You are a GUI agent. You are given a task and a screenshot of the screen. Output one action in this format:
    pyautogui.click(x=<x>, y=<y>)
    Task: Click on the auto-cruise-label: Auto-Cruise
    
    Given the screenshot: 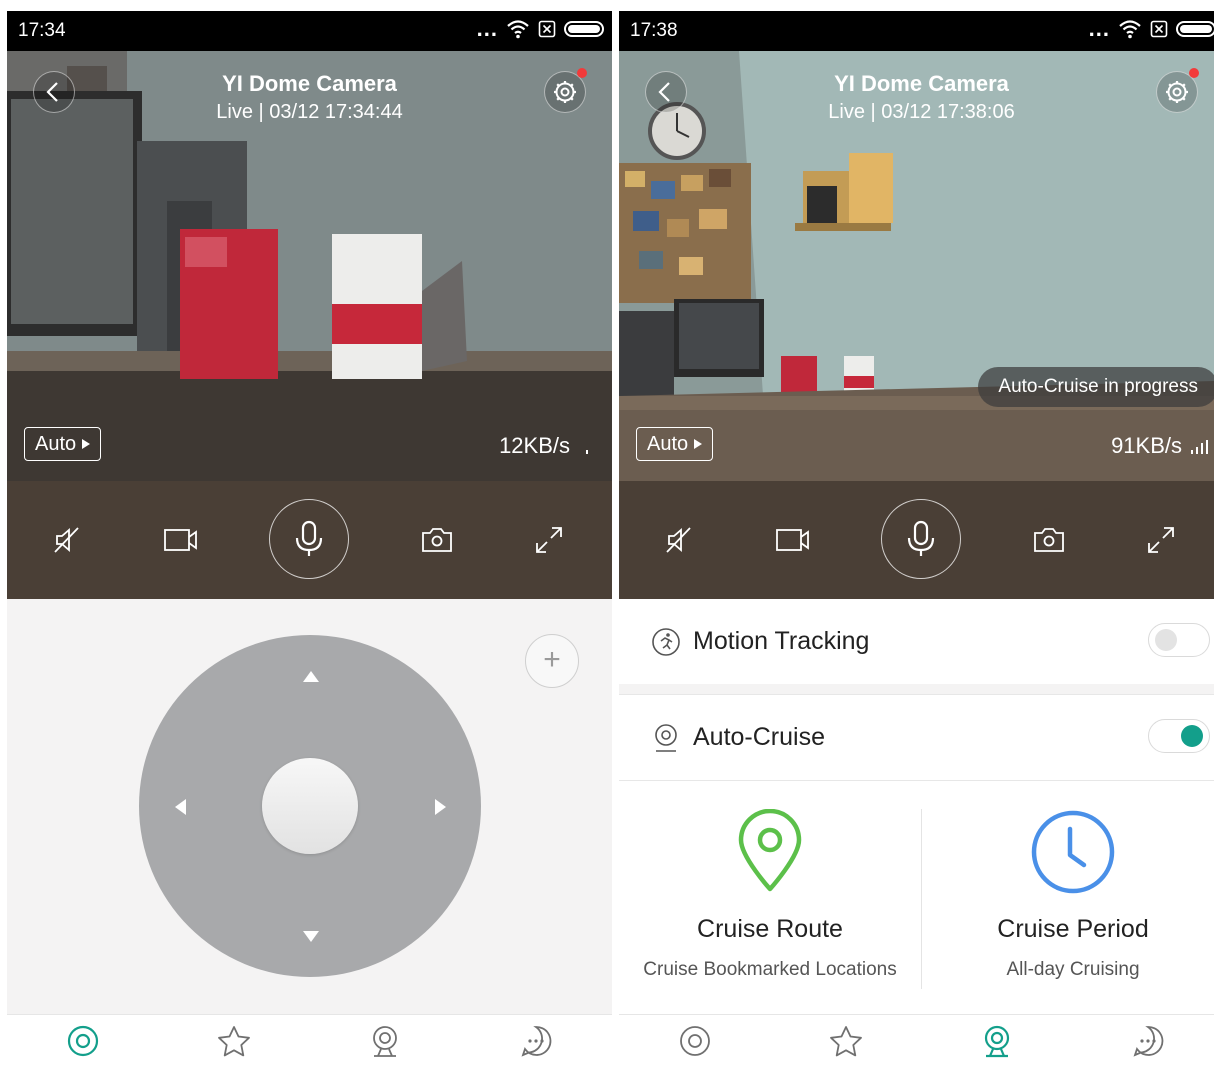 What is the action you would take?
    pyautogui.click(x=759, y=737)
    